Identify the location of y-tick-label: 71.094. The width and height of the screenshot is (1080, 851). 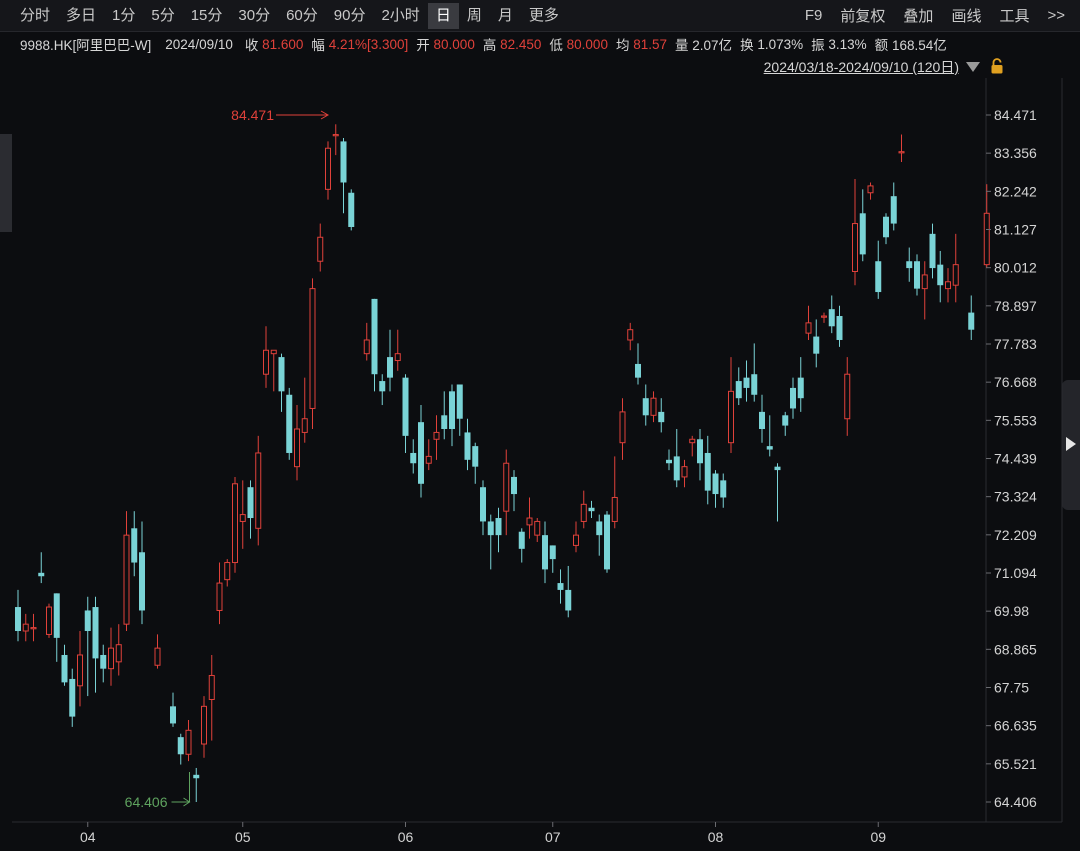
(1015, 573).